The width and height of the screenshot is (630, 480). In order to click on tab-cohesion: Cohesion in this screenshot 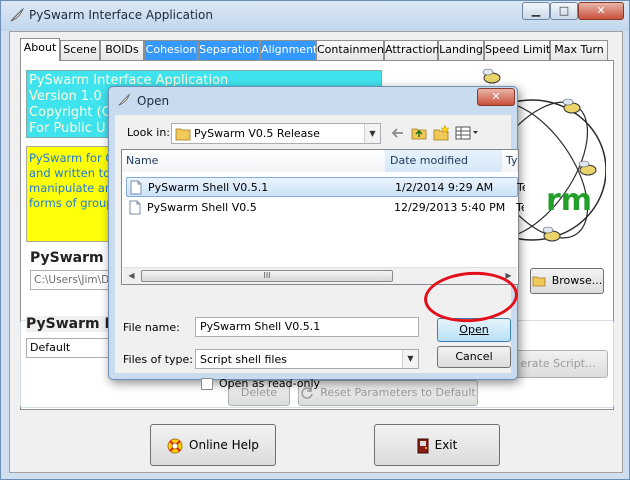, I will do `click(171, 50)`.